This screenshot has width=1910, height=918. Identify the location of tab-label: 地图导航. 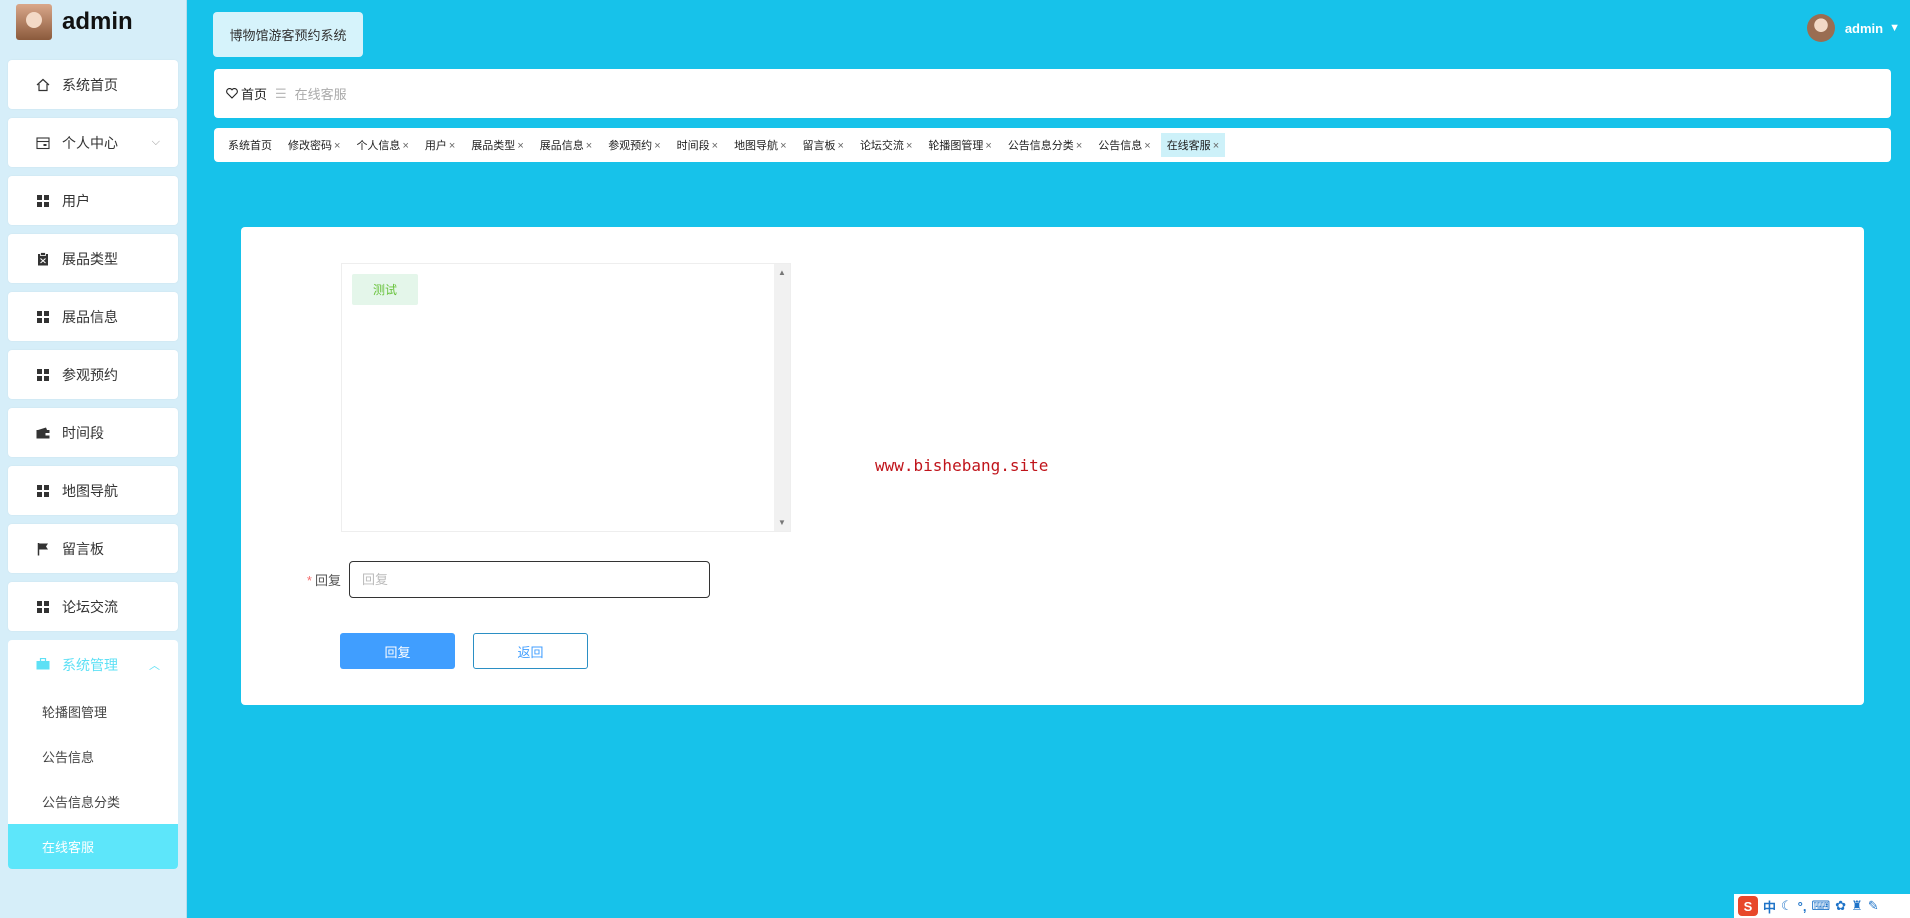
(756, 146).